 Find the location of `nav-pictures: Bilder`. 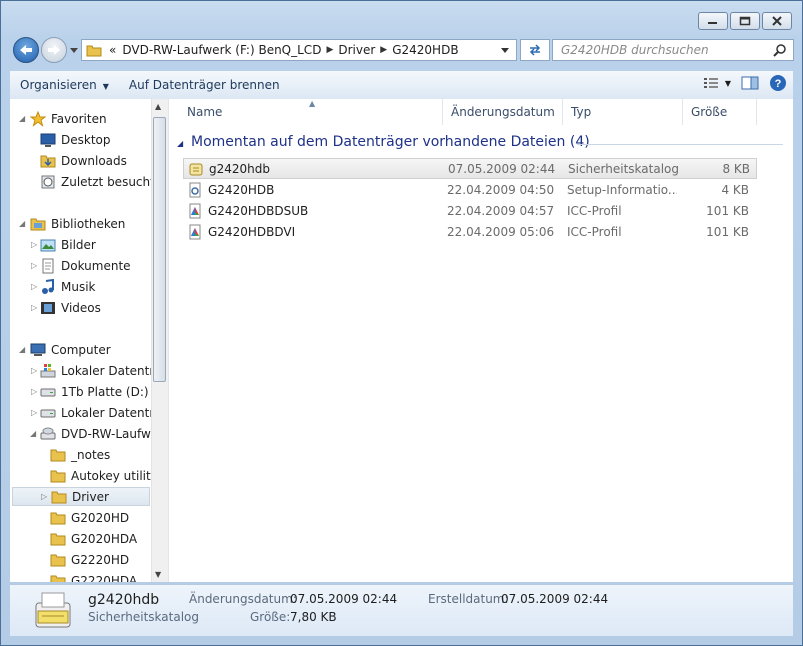

nav-pictures: Bilder is located at coordinates (68, 244).